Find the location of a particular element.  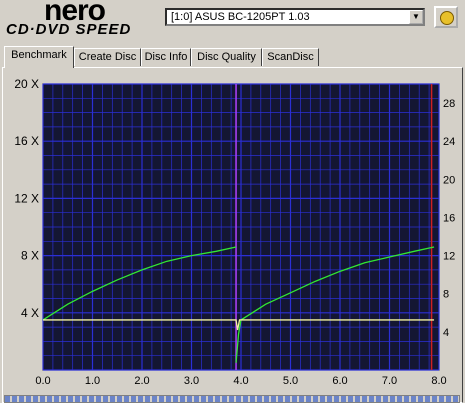

x-tick-label: 8.0 is located at coordinates (438, 381).